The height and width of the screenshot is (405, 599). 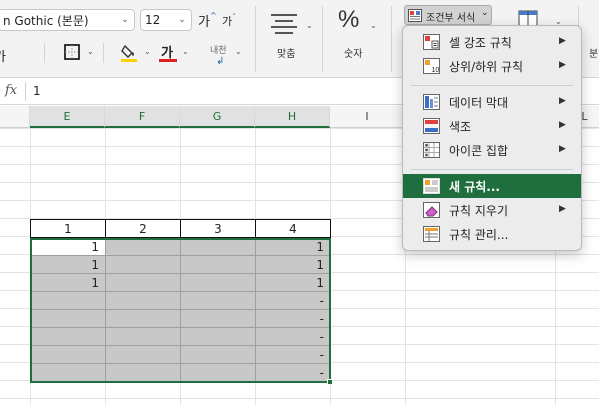 I want to click on fill-color-button, so click(x=130, y=53).